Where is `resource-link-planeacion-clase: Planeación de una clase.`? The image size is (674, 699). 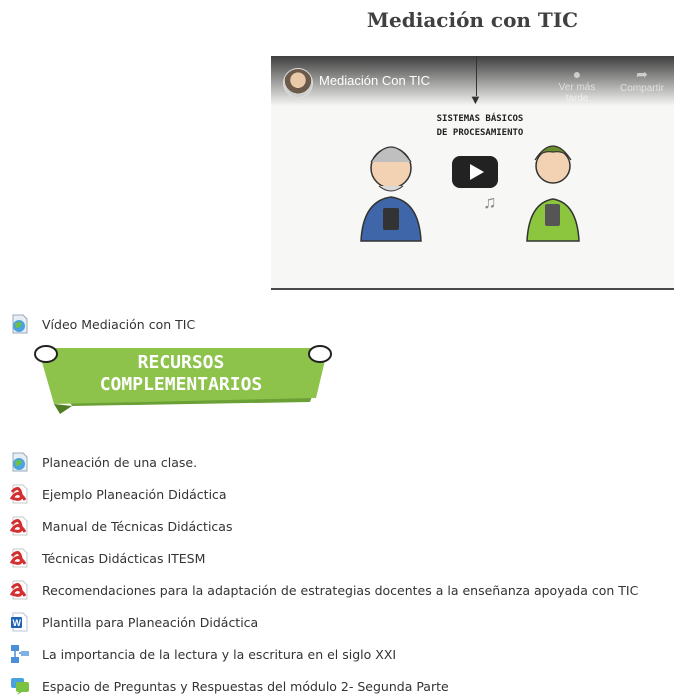
resource-link-planeacion-clase: Planeación de una clase. is located at coordinates (103, 462).